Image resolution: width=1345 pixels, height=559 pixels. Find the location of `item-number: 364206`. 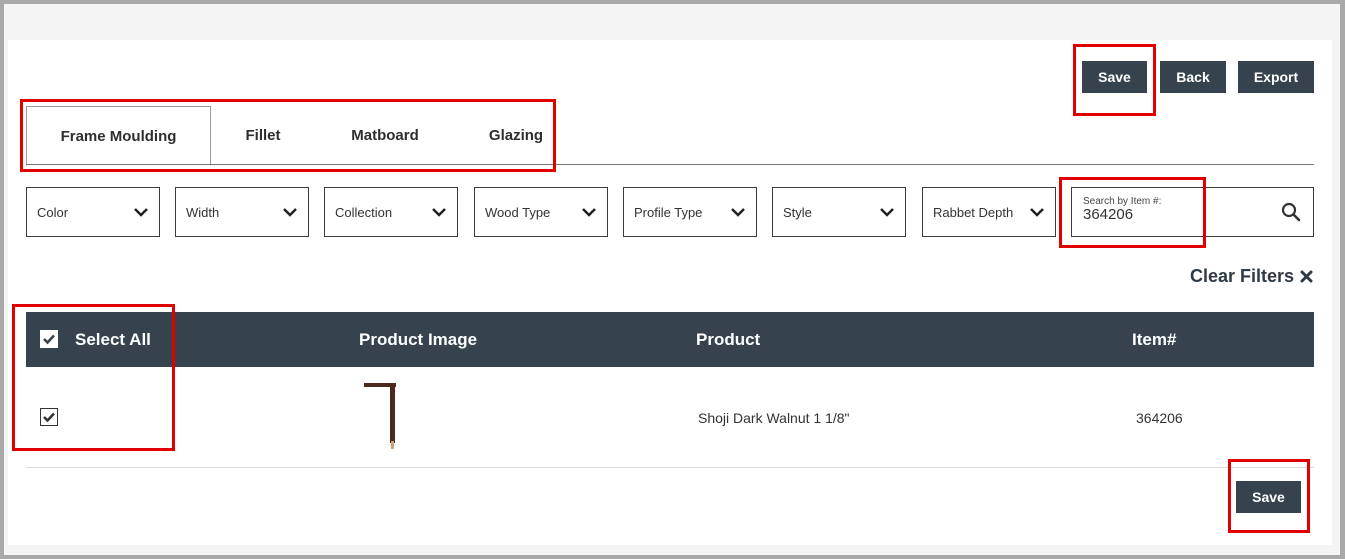

item-number: 364206 is located at coordinates (1159, 418).